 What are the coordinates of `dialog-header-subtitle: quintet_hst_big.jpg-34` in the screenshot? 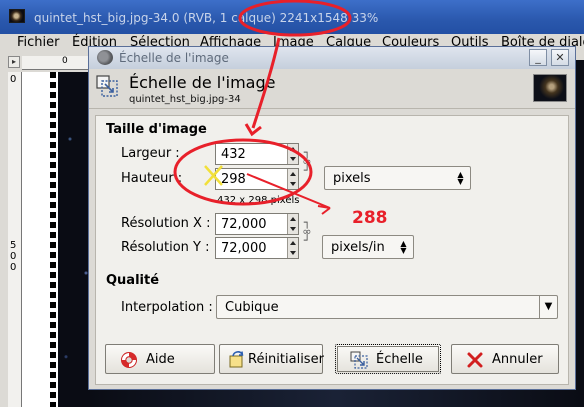 It's located at (185, 99).